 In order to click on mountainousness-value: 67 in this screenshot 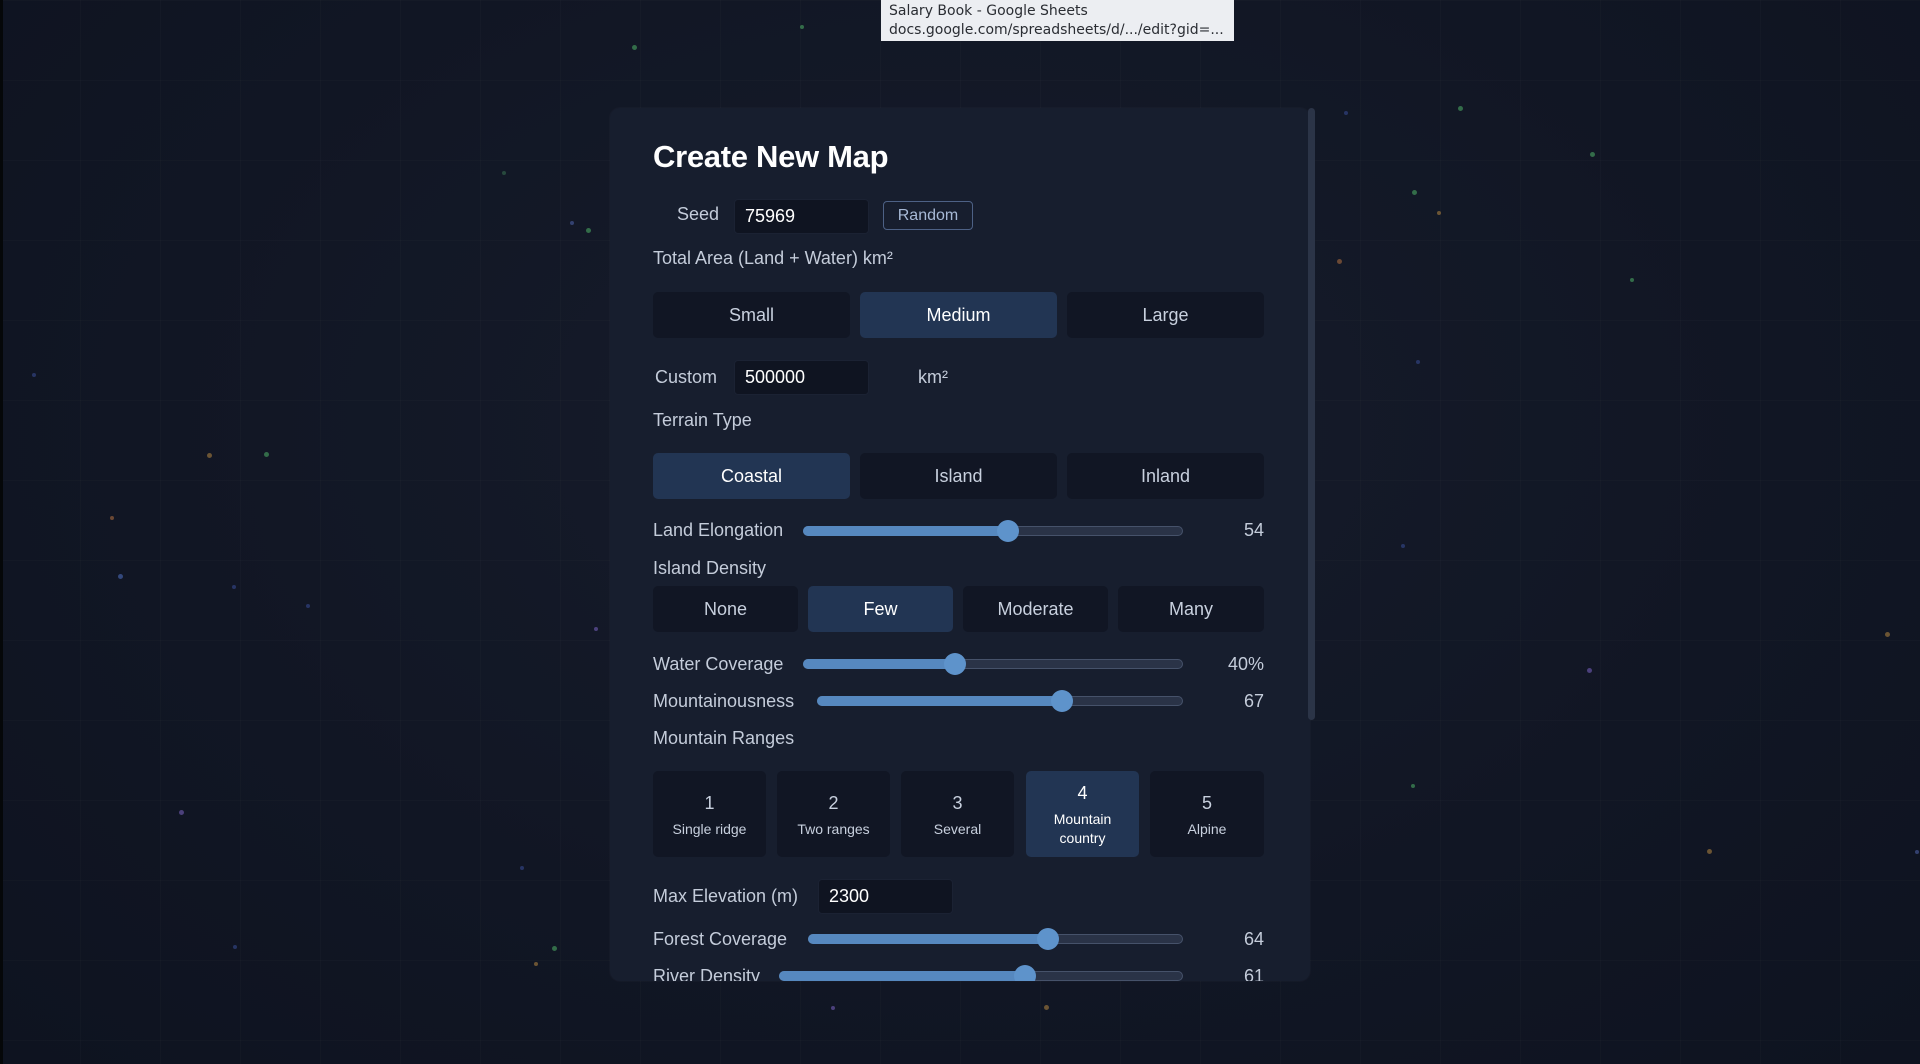, I will do `click(1253, 701)`.